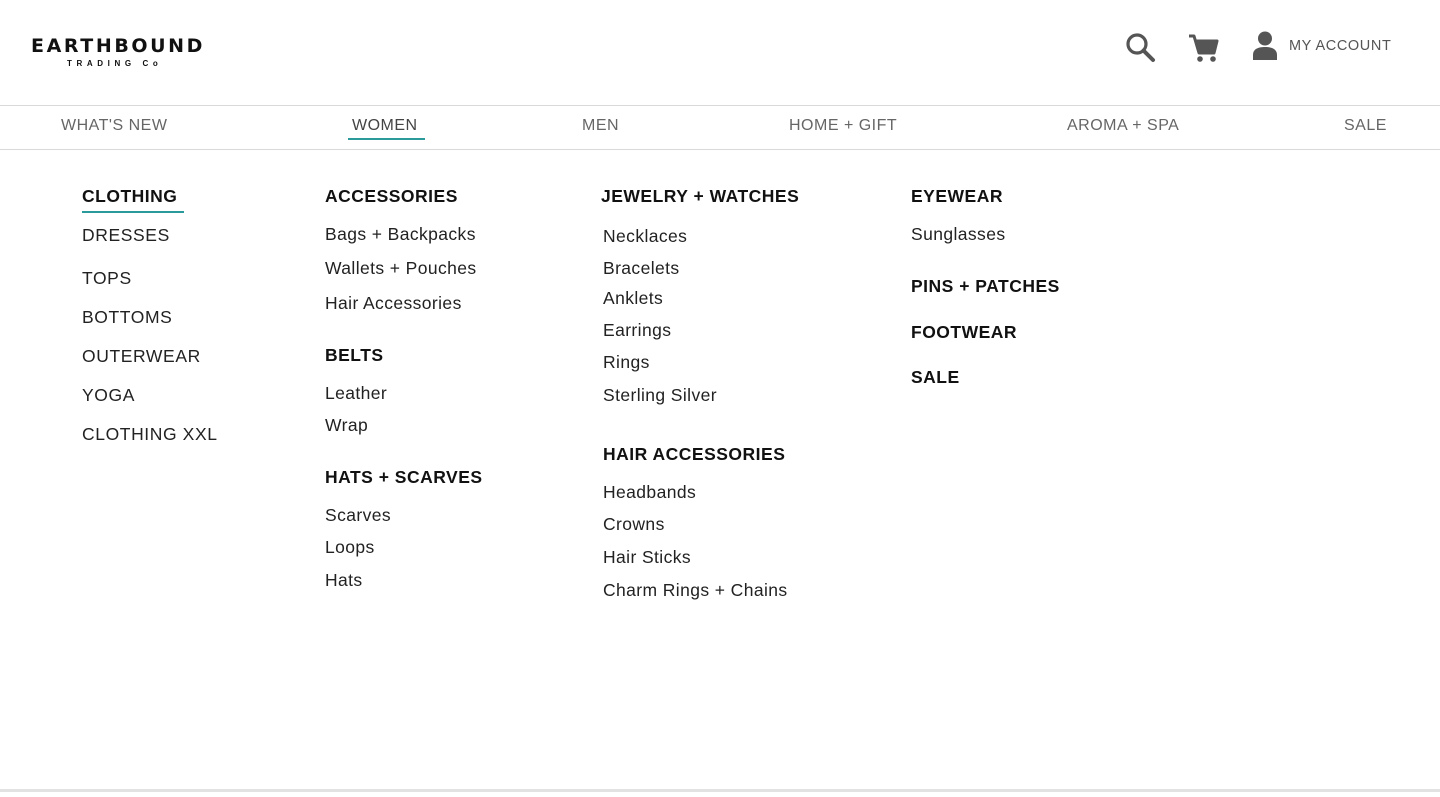  I want to click on brand-name: EARTHBOUND, so click(118, 46).